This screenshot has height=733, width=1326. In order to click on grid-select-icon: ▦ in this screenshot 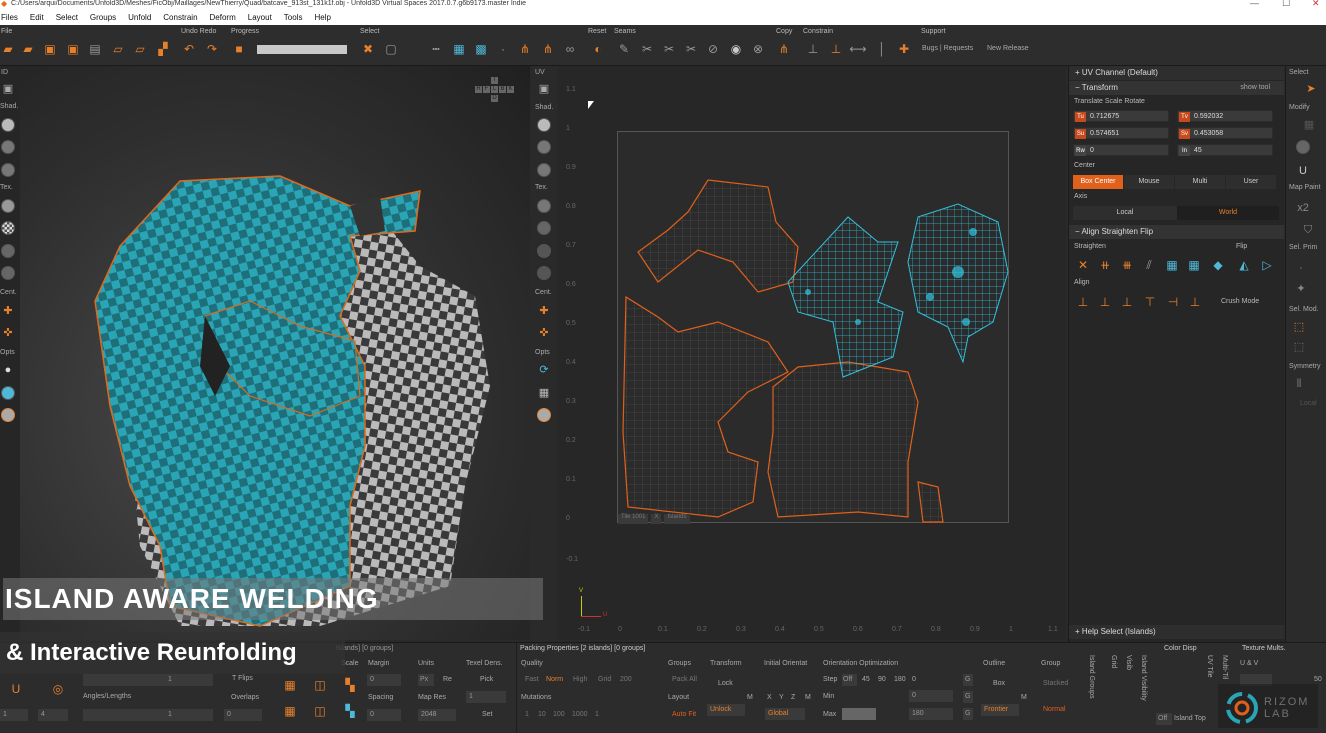, I will do `click(459, 49)`.